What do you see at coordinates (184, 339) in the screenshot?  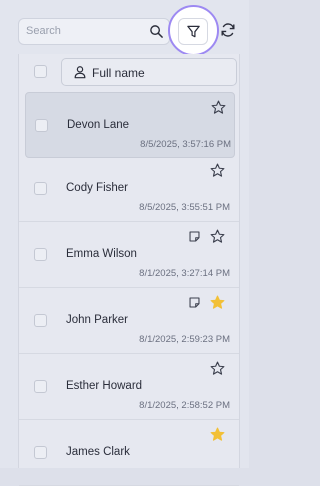 I see `contact-timestamp: 8/1/2025, 2:59:23 PM` at bounding box center [184, 339].